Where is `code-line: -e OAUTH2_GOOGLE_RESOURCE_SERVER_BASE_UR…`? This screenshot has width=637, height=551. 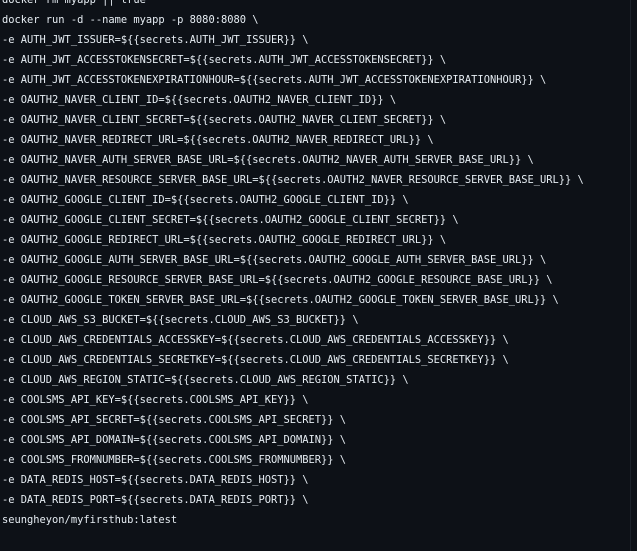 code-line: -e OAUTH2_GOOGLE_RESOURCE_SERVER_BASE_UR… is located at coordinates (277, 280).